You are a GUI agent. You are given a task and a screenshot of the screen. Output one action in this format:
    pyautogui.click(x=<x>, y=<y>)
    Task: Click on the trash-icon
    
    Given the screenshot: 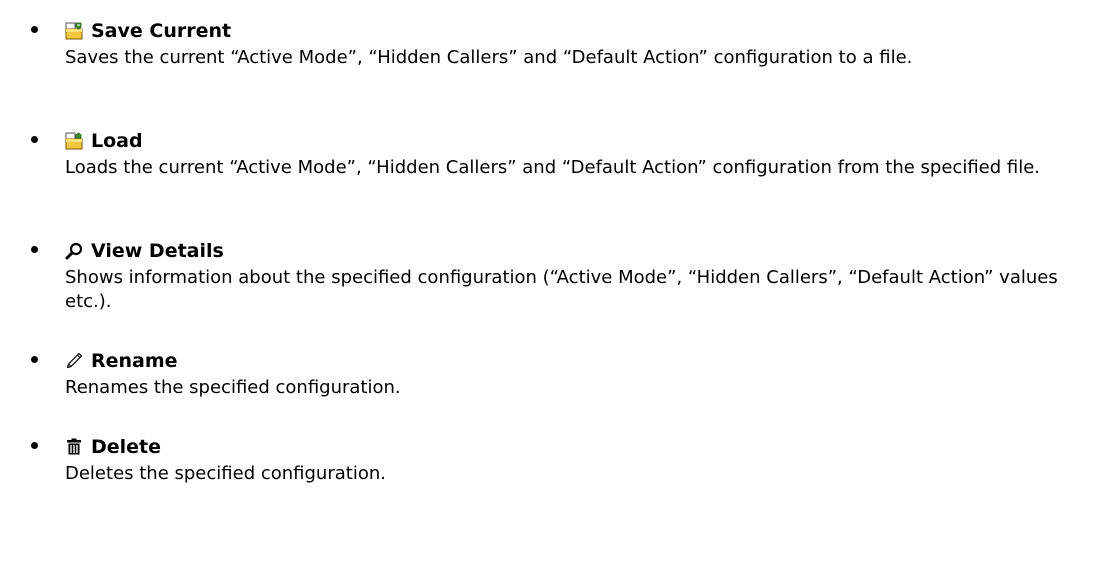 What is the action you would take?
    pyautogui.click(x=74, y=447)
    